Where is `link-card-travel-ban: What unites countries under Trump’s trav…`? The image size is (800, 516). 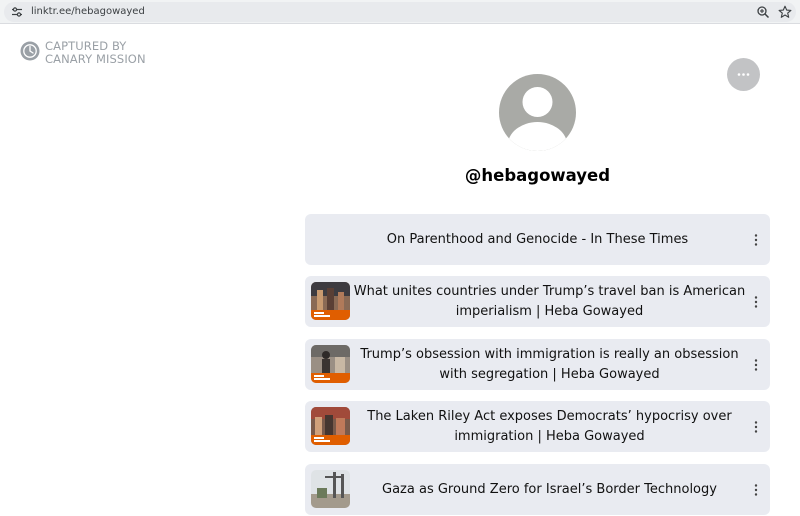 link-card-travel-ban: What unites countries under Trump’s trav… is located at coordinates (537, 301).